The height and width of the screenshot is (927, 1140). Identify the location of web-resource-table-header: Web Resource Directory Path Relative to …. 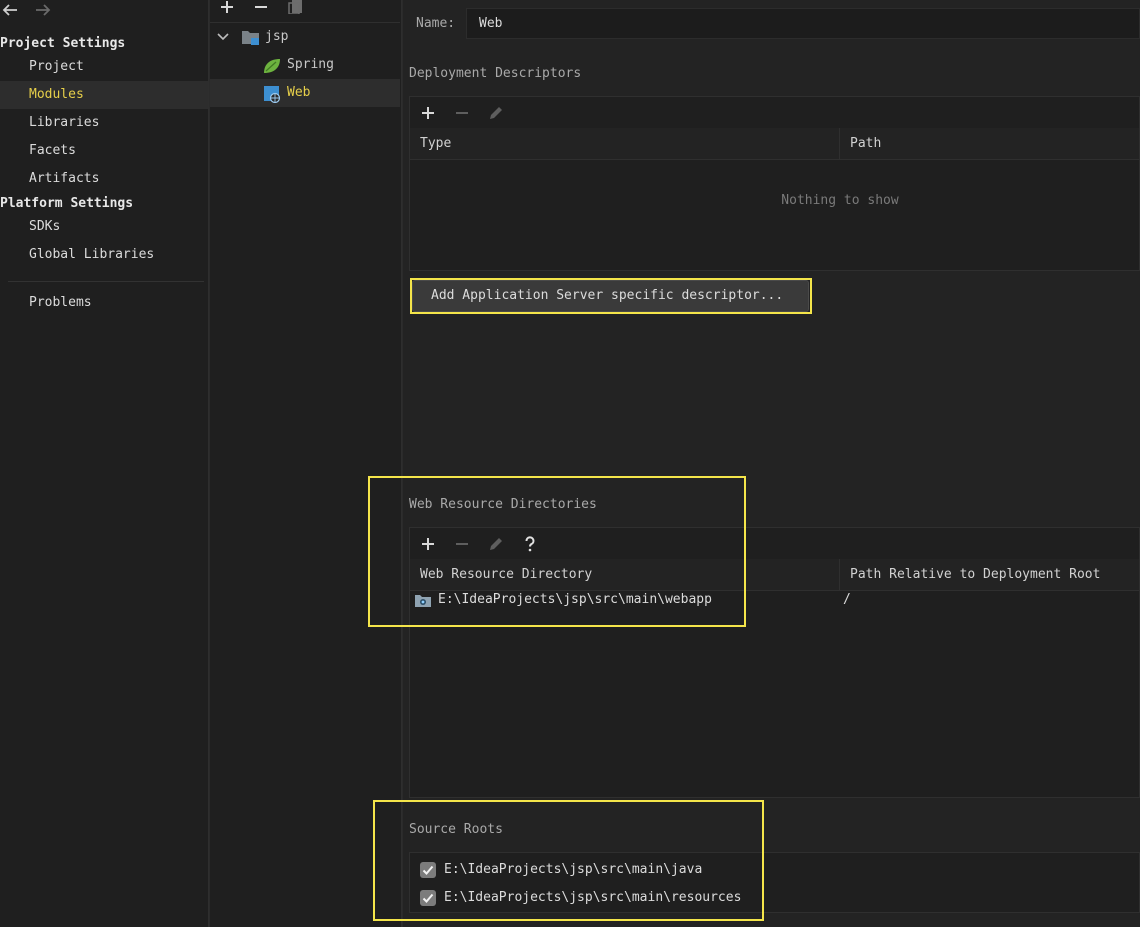
(774, 575).